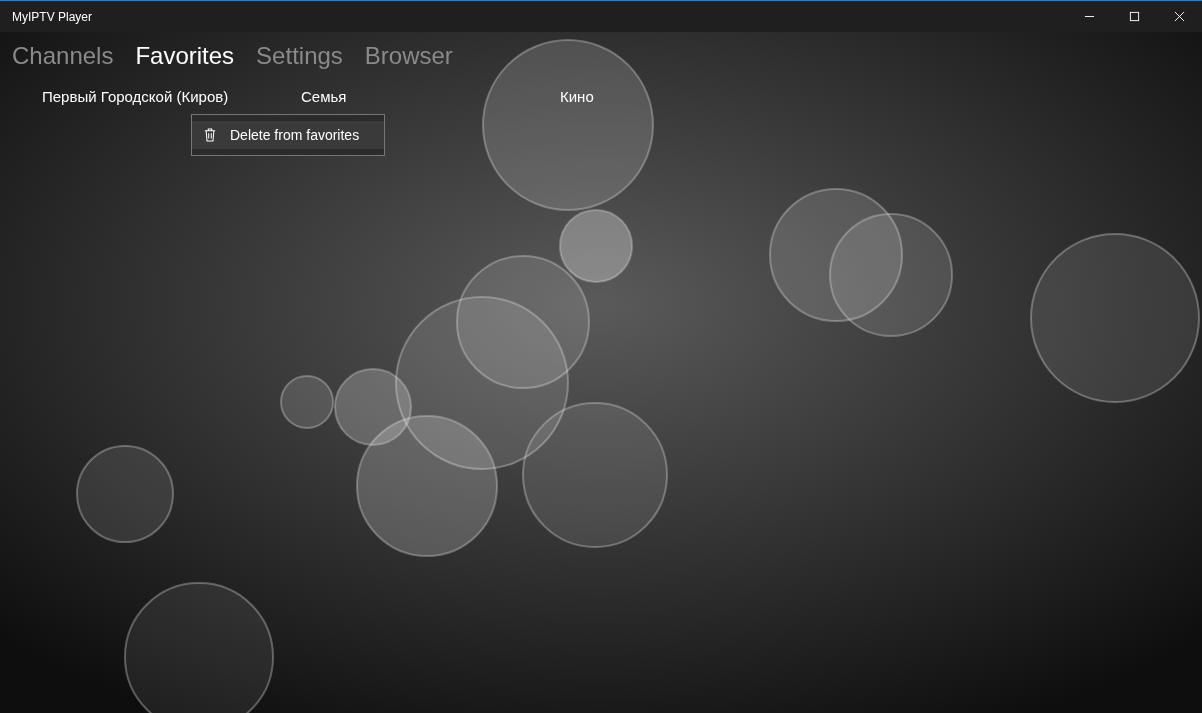  What do you see at coordinates (430, 96) in the screenshot?
I see `channel-item: Семья` at bounding box center [430, 96].